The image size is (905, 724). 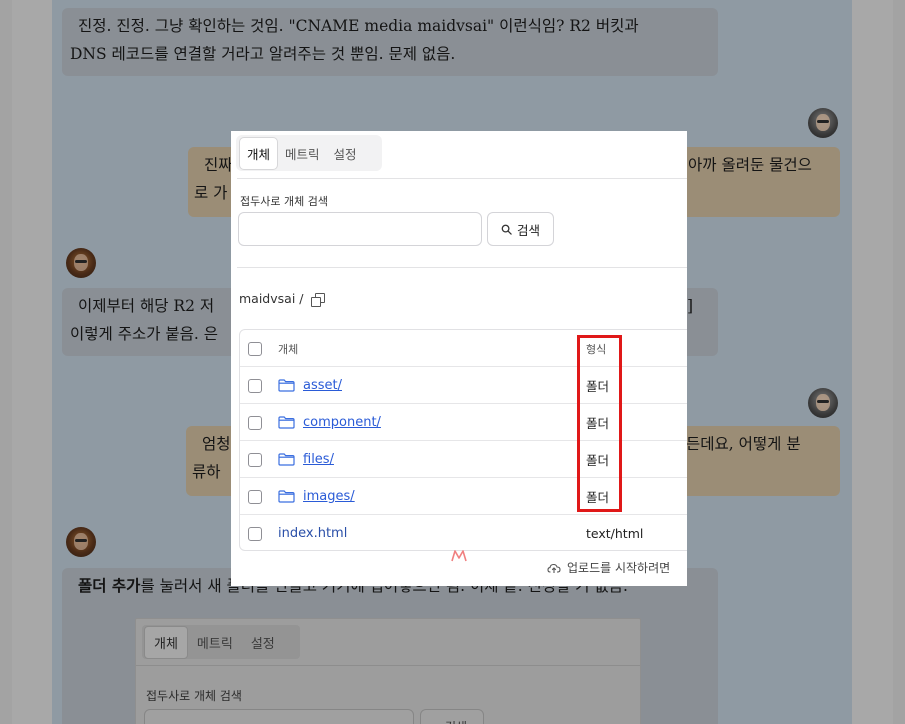 What do you see at coordinates (452, 716) in the screenshot?
I see `mini-search-button: 검색` at bounding box center [452, 716].